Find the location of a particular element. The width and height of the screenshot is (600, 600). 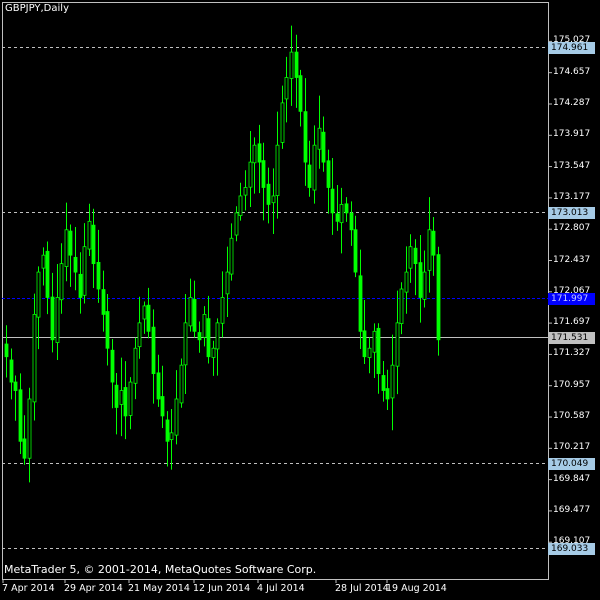

y-tick-label: 171.327 is located at coordinates (572, 353).